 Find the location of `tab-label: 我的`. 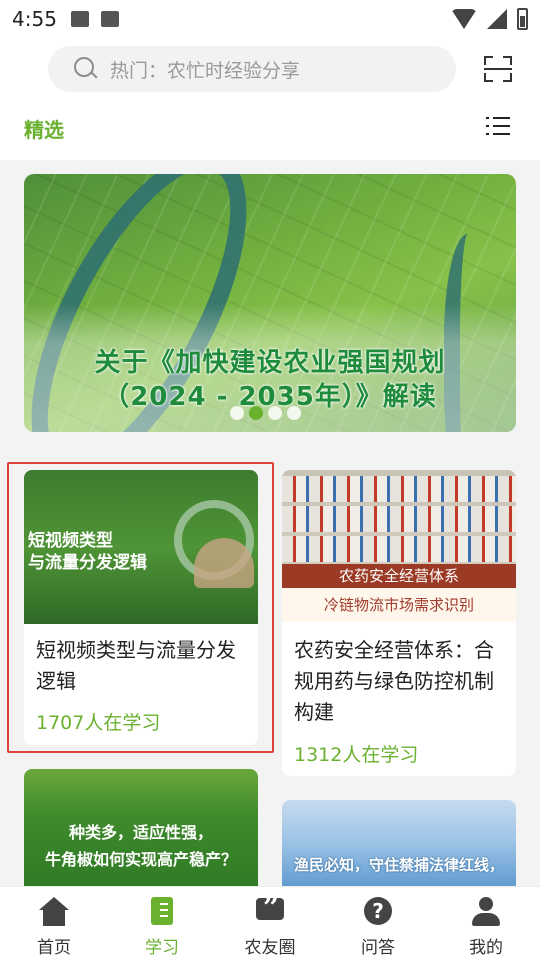

tab-label: 我的 is located at coordinates (486, 948).